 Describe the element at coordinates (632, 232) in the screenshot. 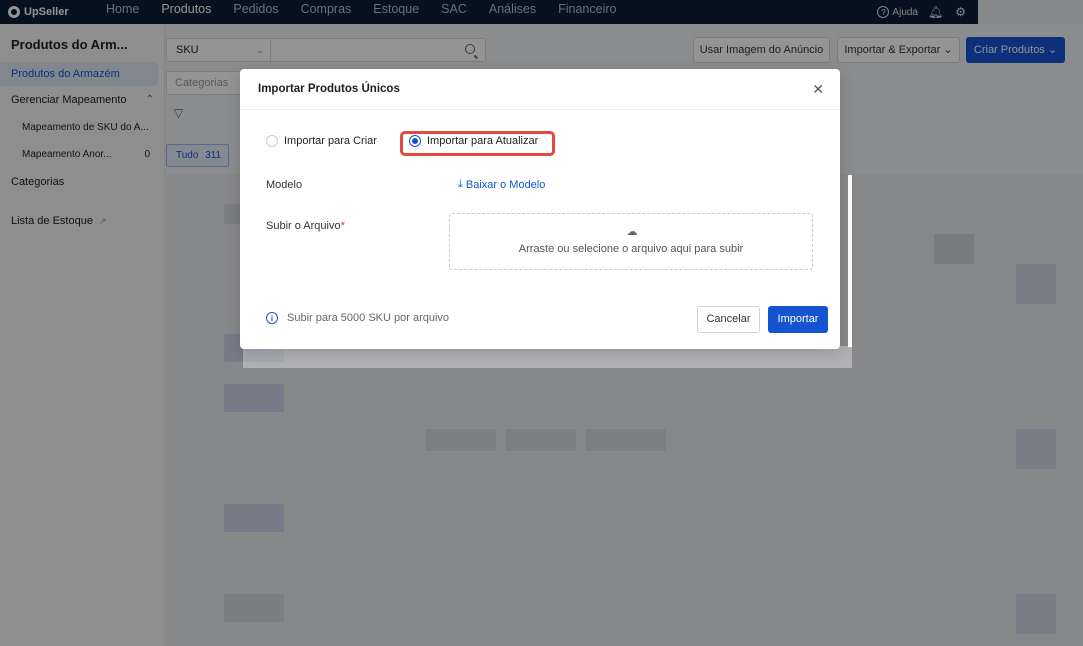

I see `upload-cloud-icon: ☁` at that location.